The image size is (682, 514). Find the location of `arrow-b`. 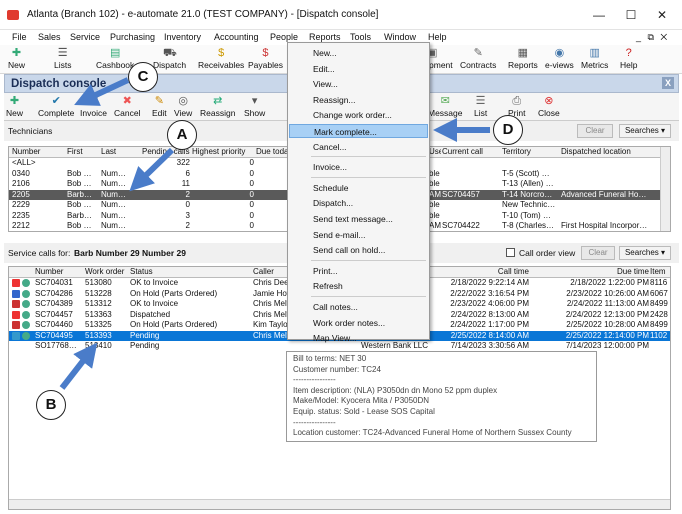

arrow-b is located at coordinates (78, 366).